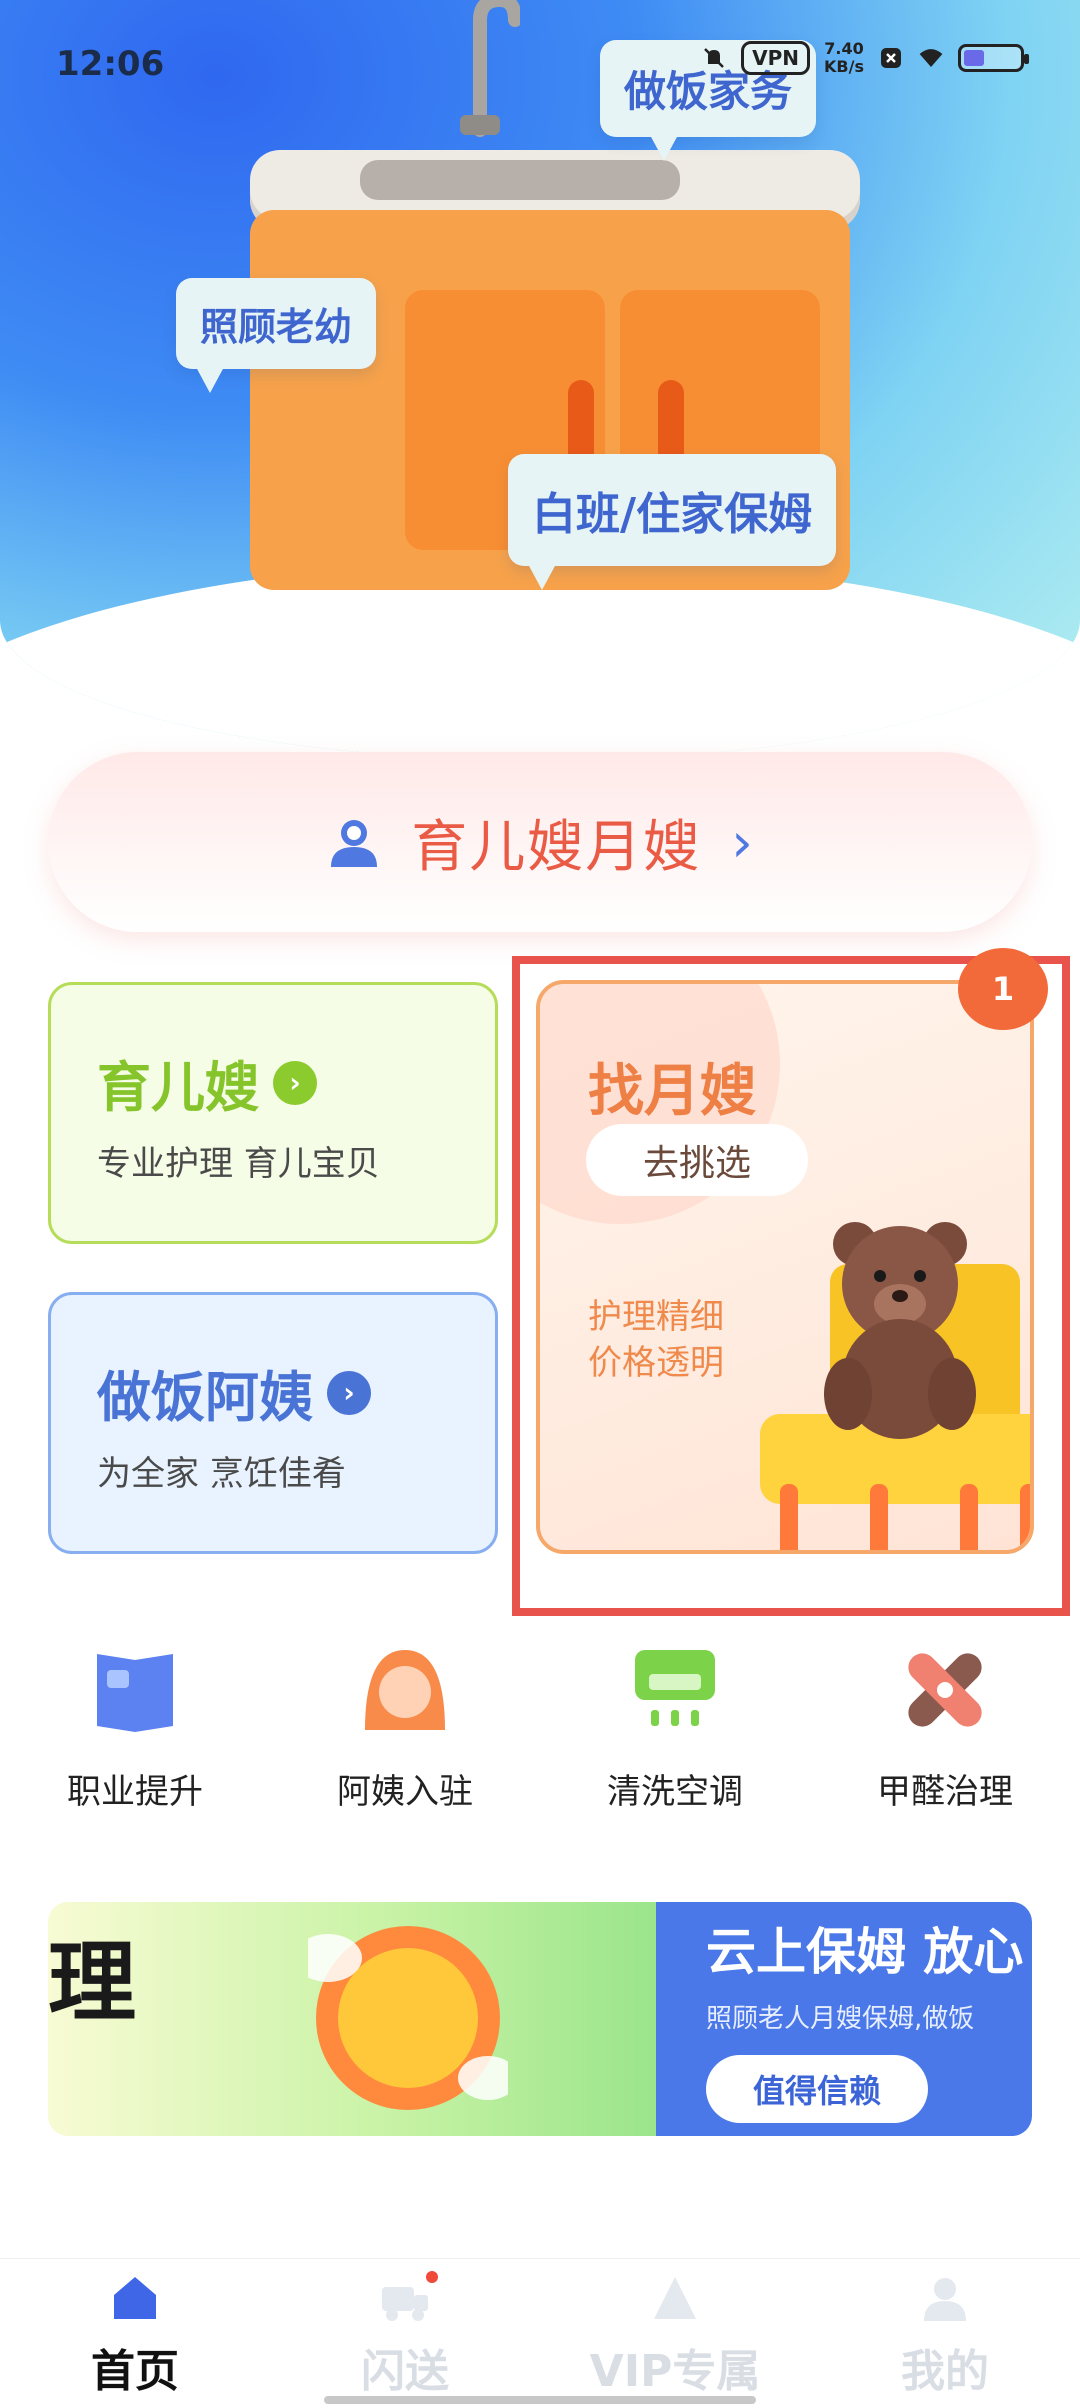  What do you see at coordinates (993, 58) in the screenshot?
I see `battery-icon` at bounding box center [993, 58].